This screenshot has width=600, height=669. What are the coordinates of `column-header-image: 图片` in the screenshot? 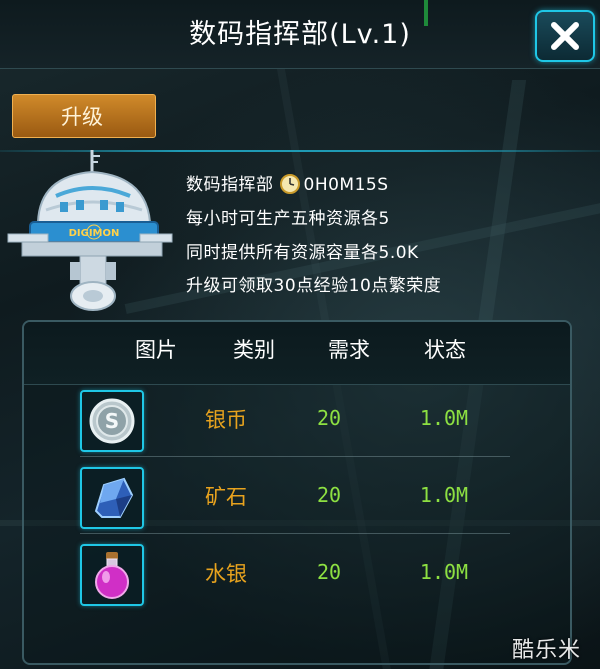 It's located at (156, 350).